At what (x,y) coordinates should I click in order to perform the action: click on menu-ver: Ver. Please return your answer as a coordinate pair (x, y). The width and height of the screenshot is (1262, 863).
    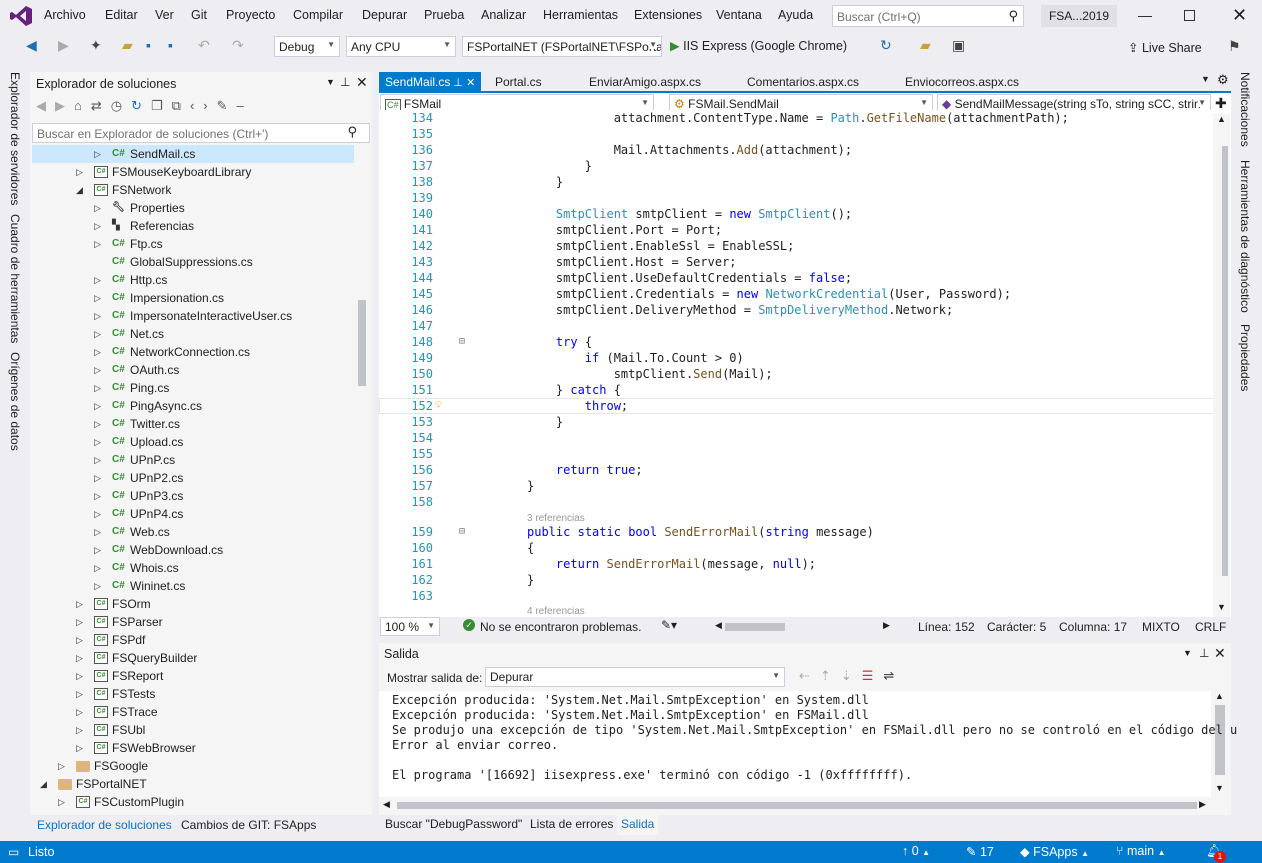
    Looking at the image, I should click on (164, 15).